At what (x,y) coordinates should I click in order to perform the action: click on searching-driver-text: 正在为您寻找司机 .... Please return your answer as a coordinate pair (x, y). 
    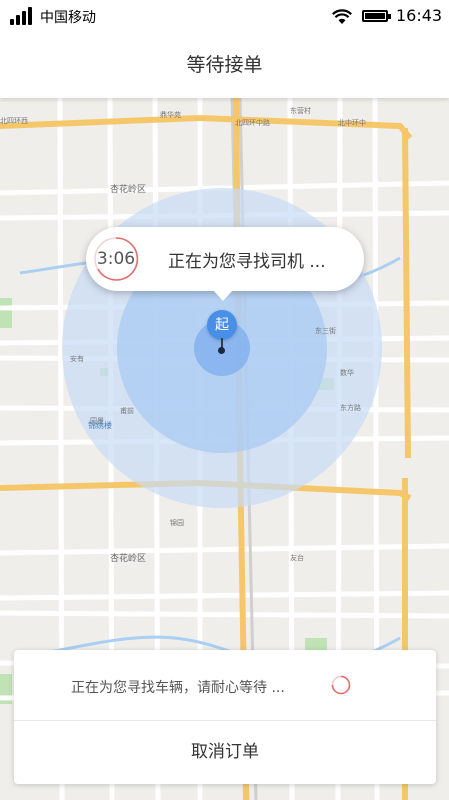
    Looking at the image, I should click on (247, 262).